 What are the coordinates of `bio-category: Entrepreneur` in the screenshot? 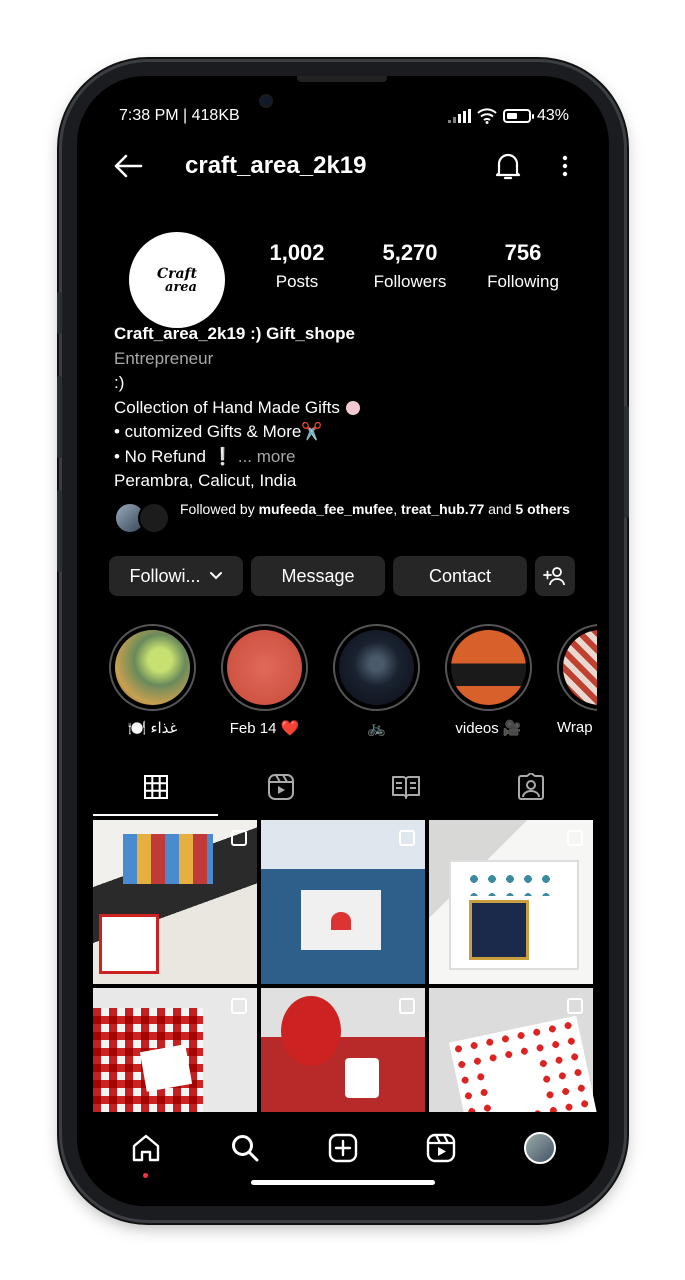 It's located at (164, 358).